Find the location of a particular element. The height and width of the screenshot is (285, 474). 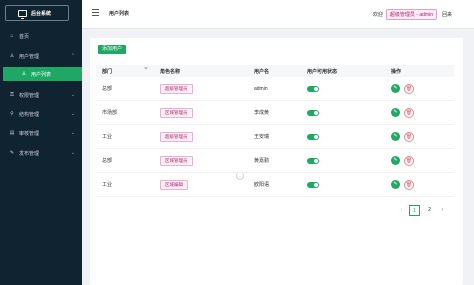

table-row: 工业 超级管理员 王安瑞 ✎ 🗑 is located at coordinates (275, 137).